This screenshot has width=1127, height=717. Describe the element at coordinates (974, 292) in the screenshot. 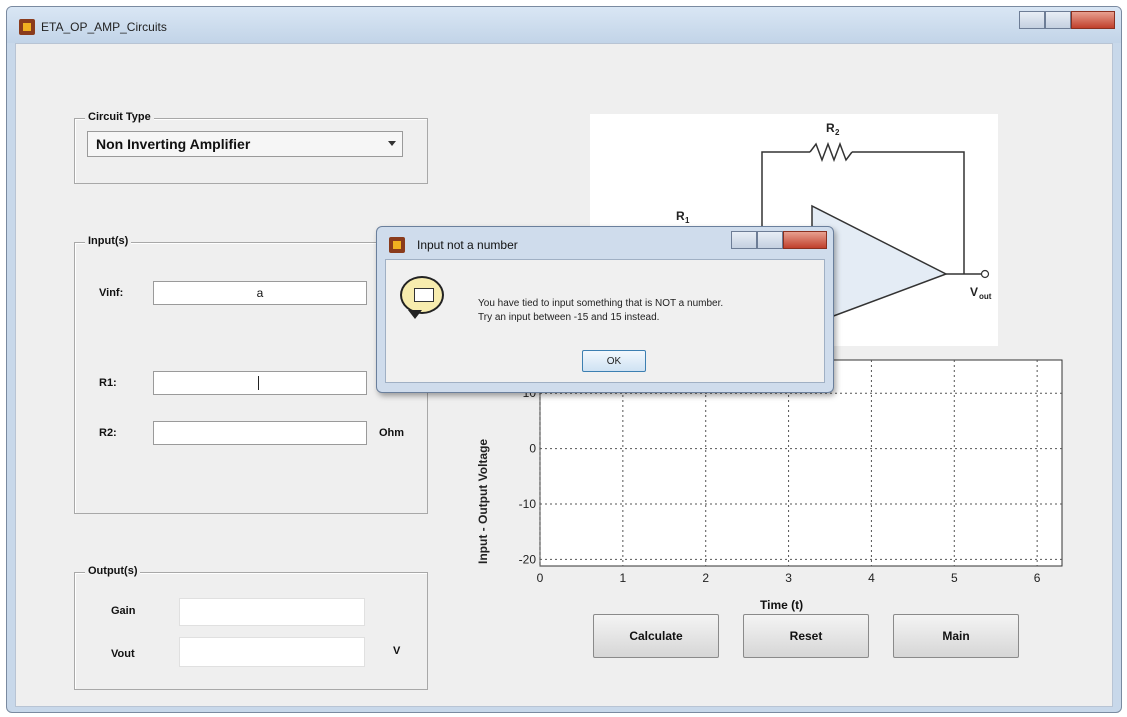

I see `vout-symbol: V` at that location.